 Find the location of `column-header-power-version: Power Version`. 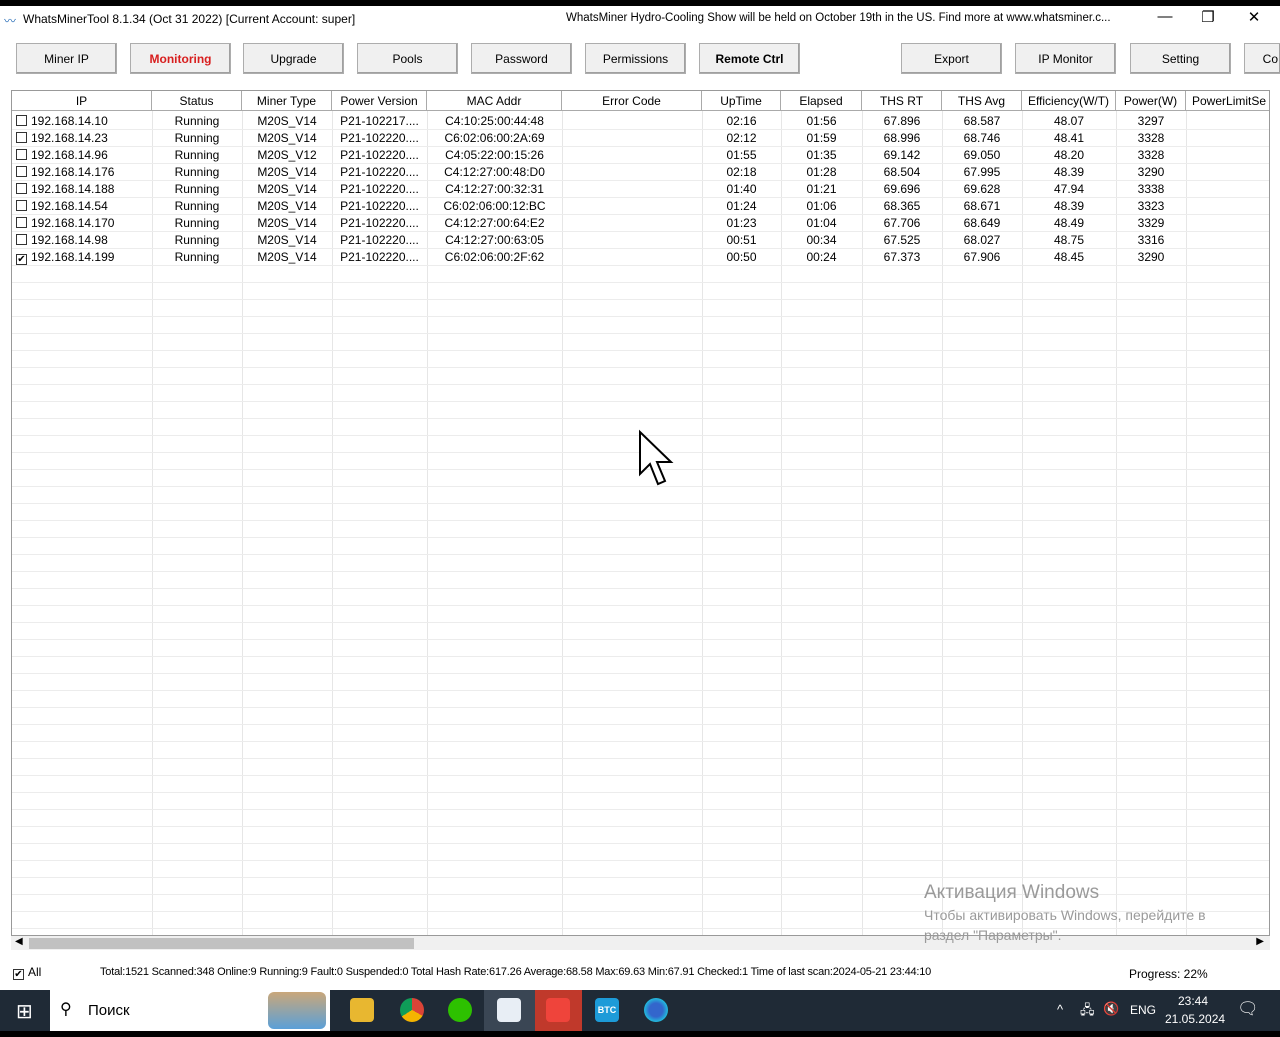

column-header-power-version: Power Version is located at coordinates (379, 101).